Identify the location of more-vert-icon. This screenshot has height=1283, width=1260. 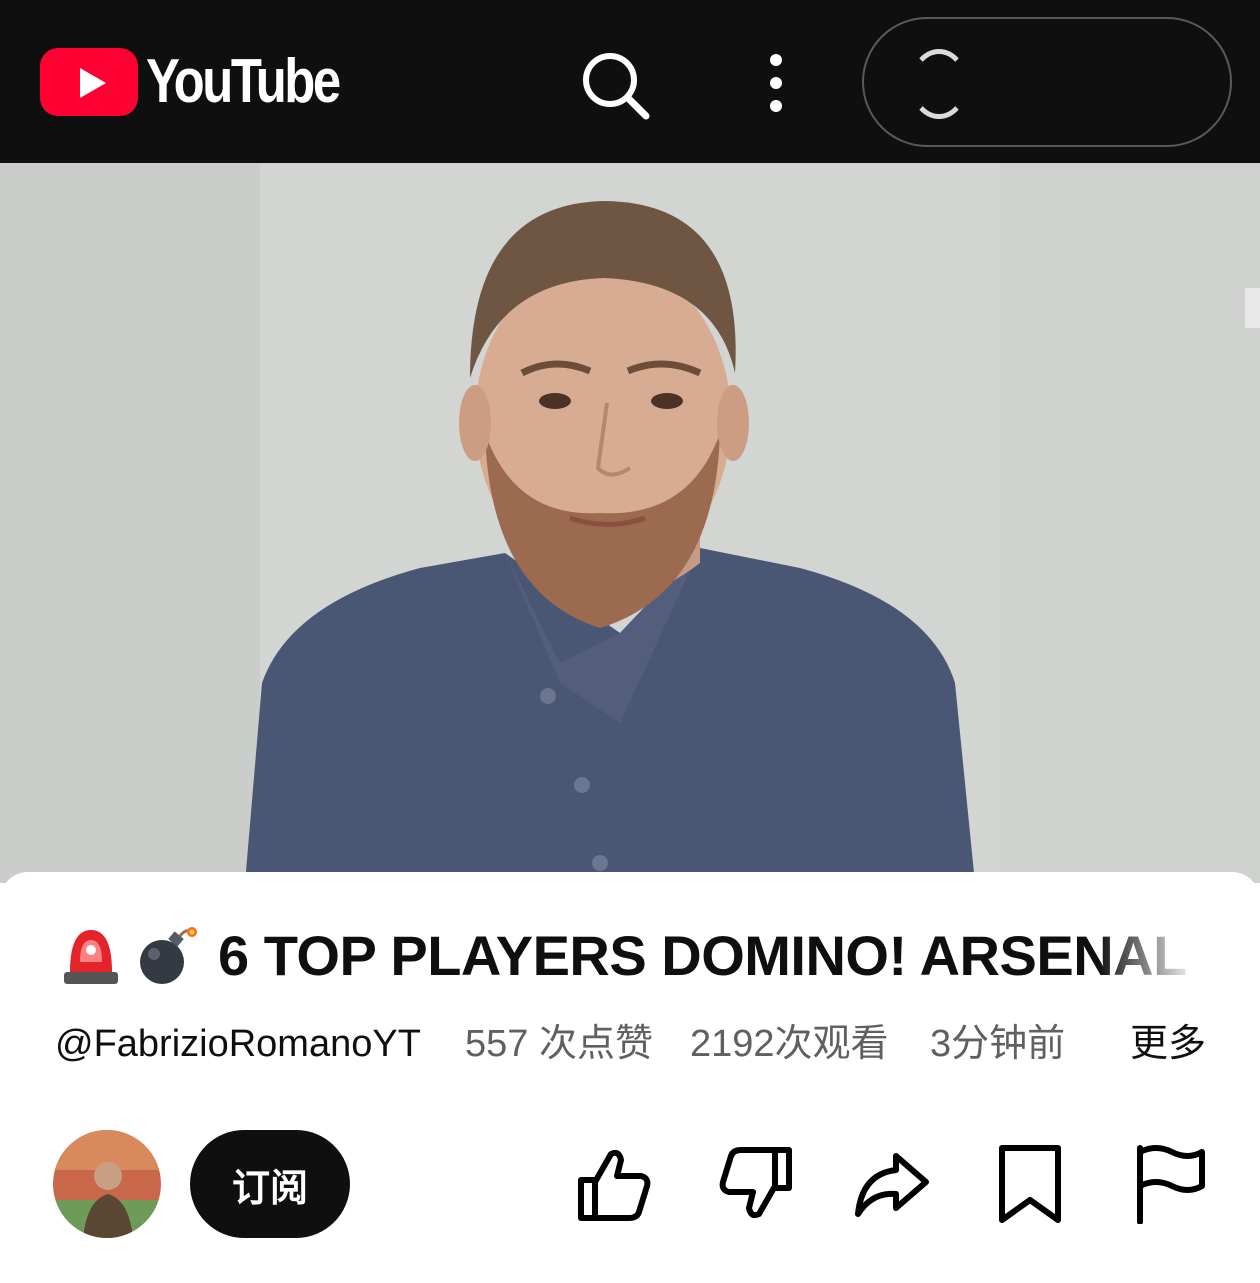
(776, 83).